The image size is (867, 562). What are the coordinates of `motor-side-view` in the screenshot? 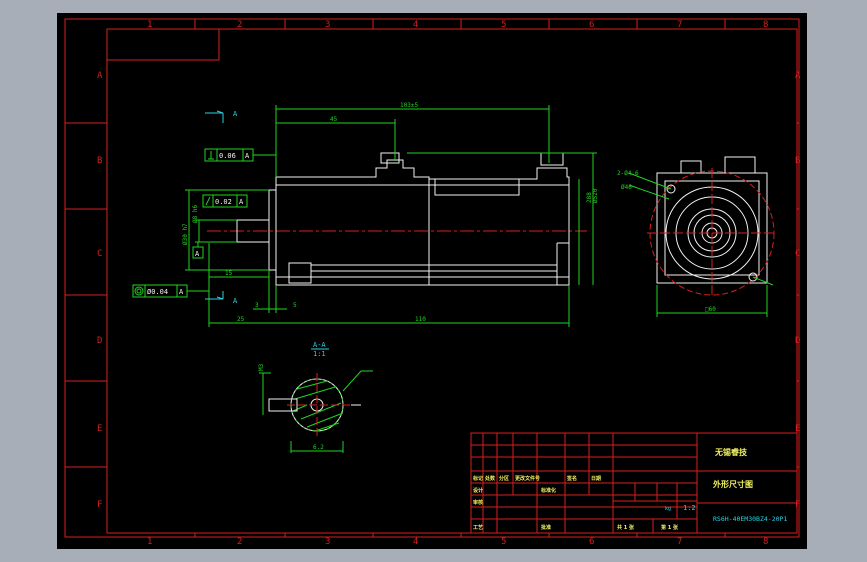 It's located at (397, 219).